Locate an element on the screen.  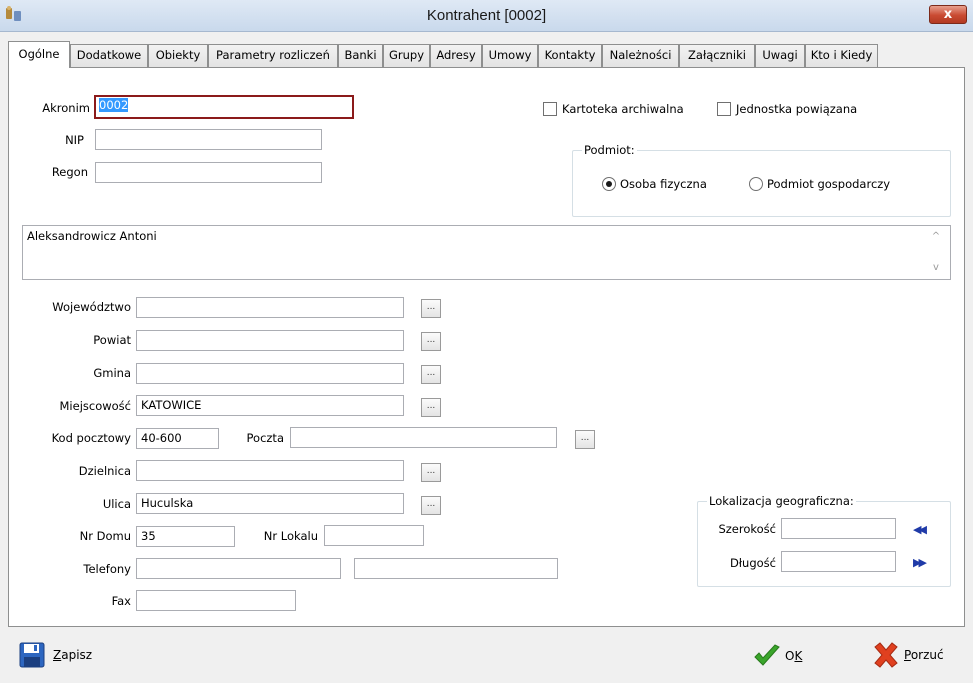
osoba-fizyczna-radio is located at coordinates (609, 184).